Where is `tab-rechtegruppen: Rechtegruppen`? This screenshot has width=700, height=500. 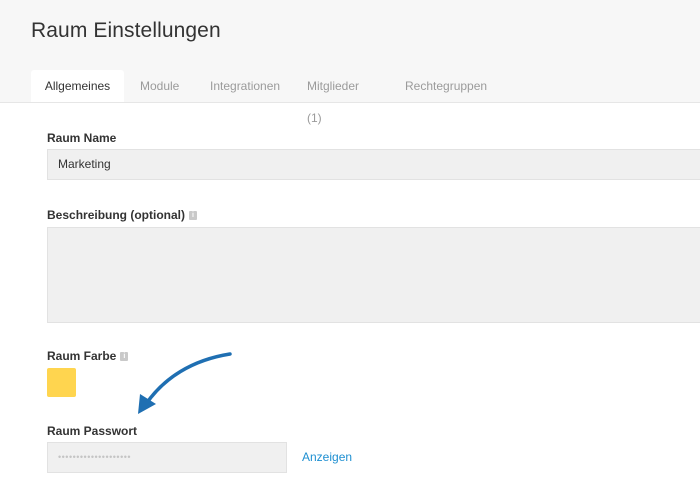
tab-rechtegruppen: Rechtegruppen is located at coordinates (446, 86).